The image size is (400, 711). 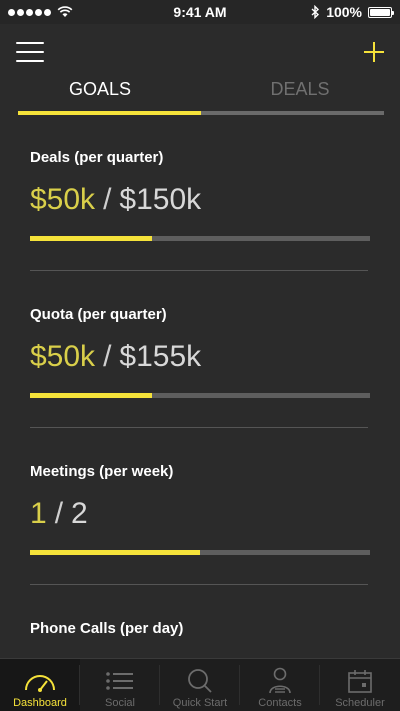 I want to click on signal-group, so click(x=40, y=12).